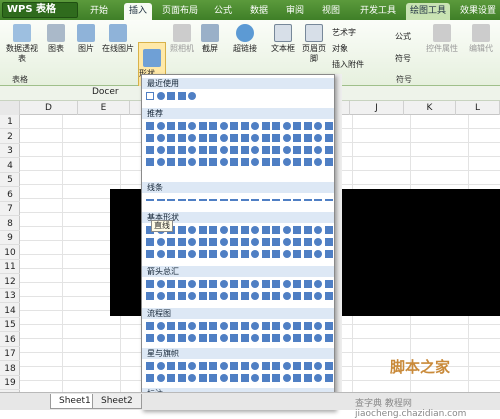 The width and height of the screenshot is (500, 419). I want to click on row-header: 5, so click(10, 180).